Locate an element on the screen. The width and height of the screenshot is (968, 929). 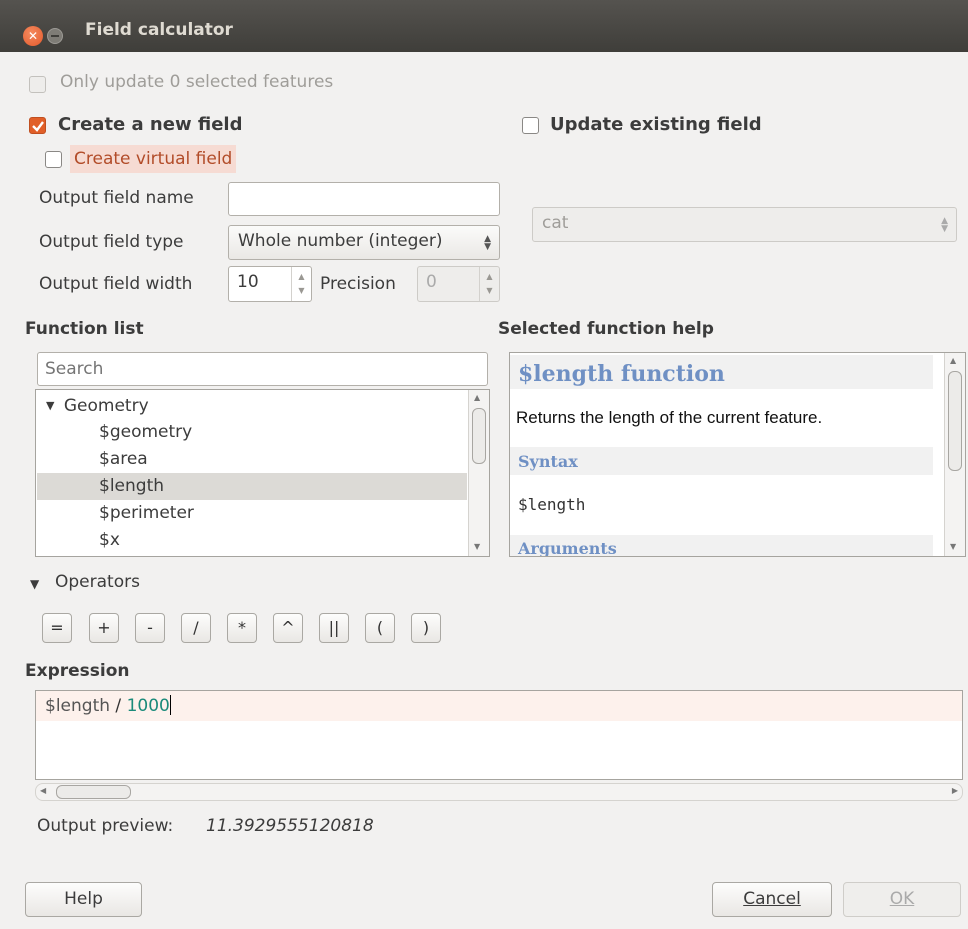
precision-value: 0 is located at coordinates (431, 282).